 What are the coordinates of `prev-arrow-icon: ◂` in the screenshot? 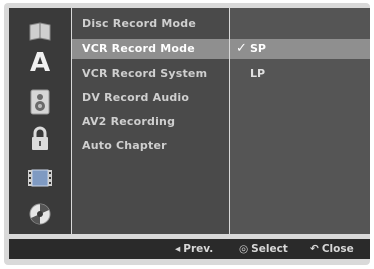 It's located at (178, 249).